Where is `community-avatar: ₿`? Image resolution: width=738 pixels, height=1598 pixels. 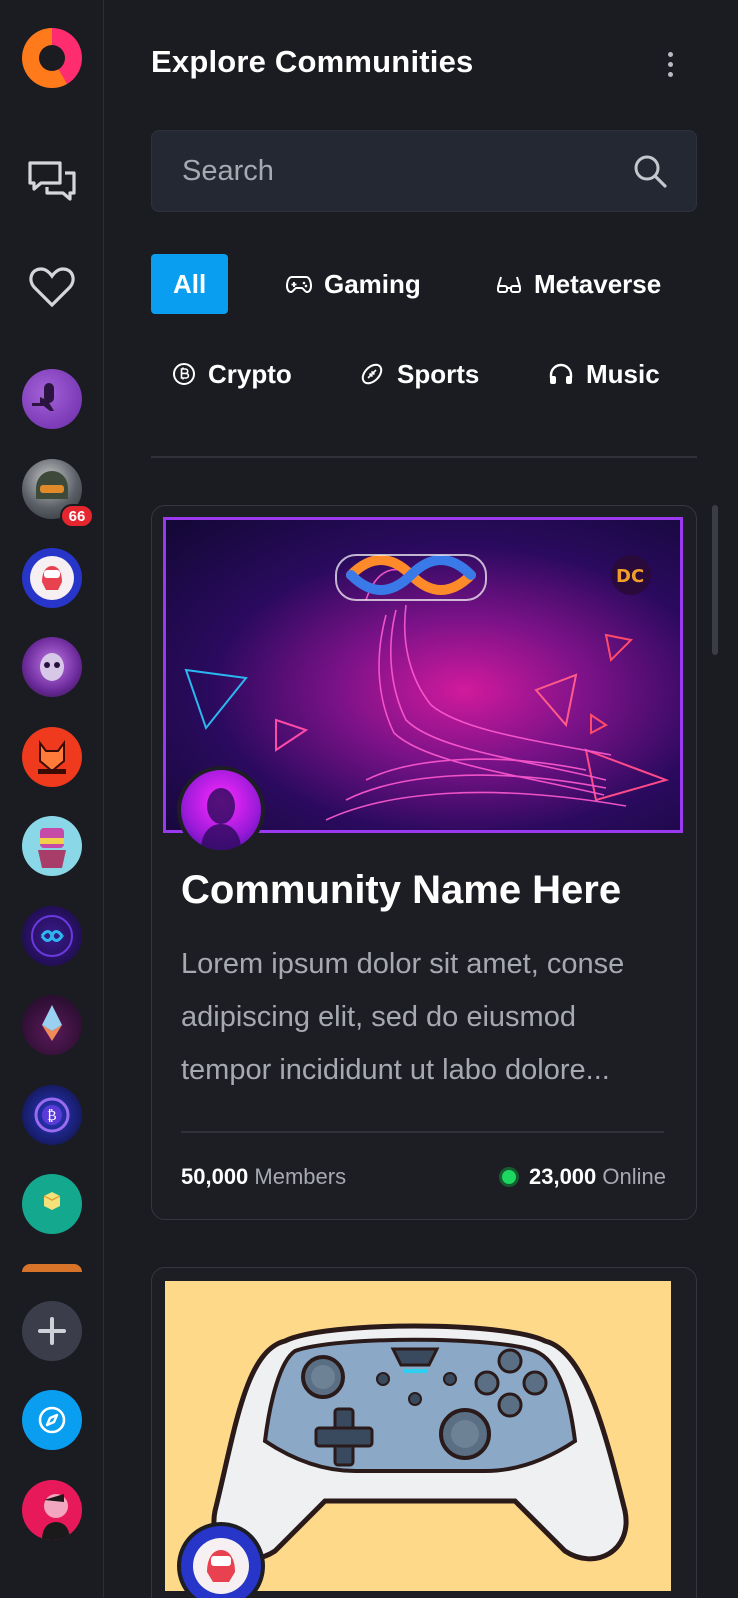
community-avatar: ₿ is located at coordinates (52, 1115).